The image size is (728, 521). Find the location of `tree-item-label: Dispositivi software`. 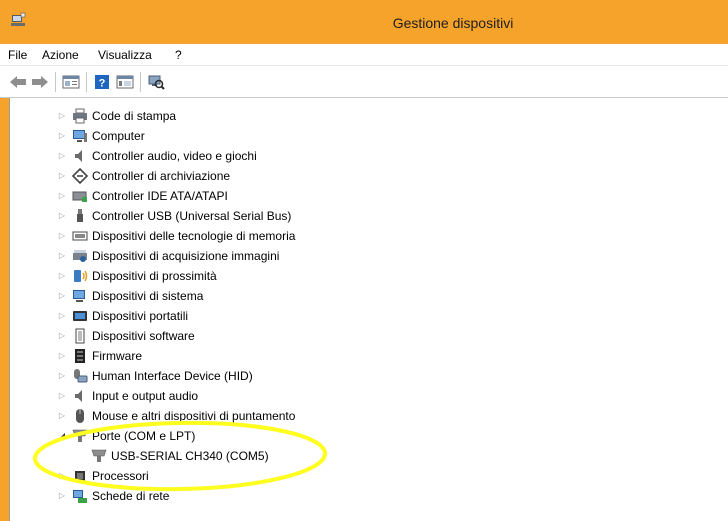

tree-item-label: Dispositivi software is located at coordinates (143, 336).